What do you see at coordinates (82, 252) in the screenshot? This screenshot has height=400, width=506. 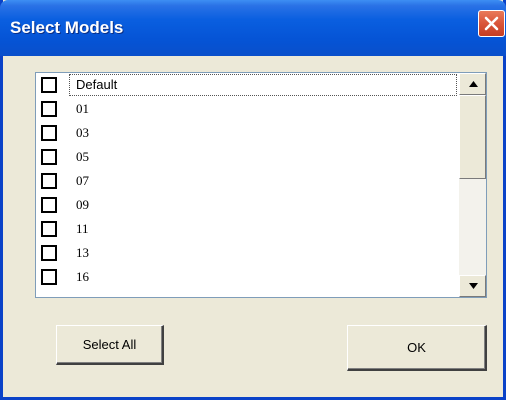 I see `list-item-label: 13` at bounding box center [82, 252].